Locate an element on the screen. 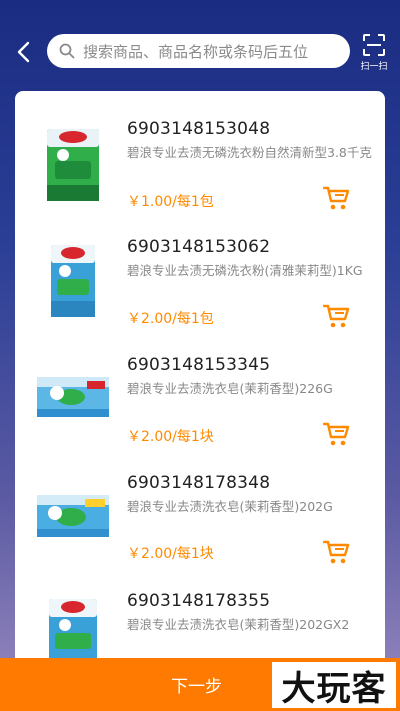 The width and height of the screenshot is (400, 711). scan-button: 扫一扫 is located at coordinates (374, 53).